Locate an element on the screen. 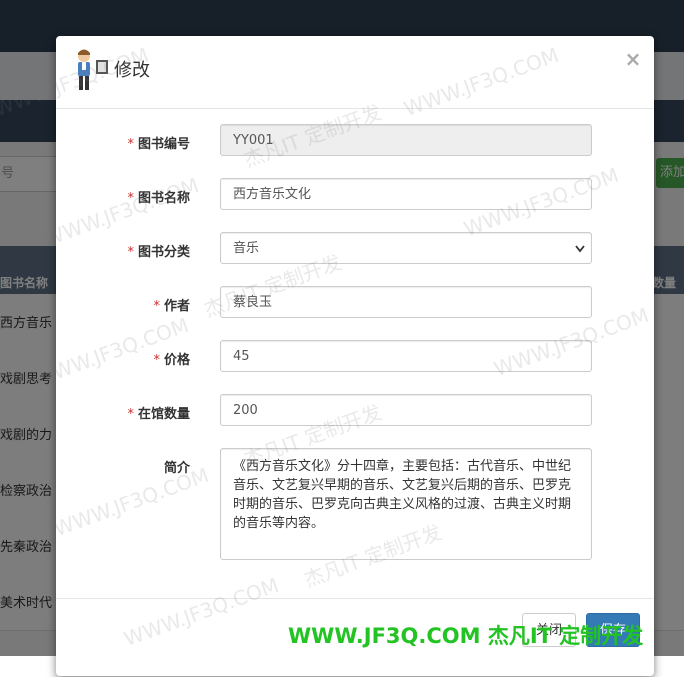  field-label-text: 作者 is located at coordinates (176, 306).